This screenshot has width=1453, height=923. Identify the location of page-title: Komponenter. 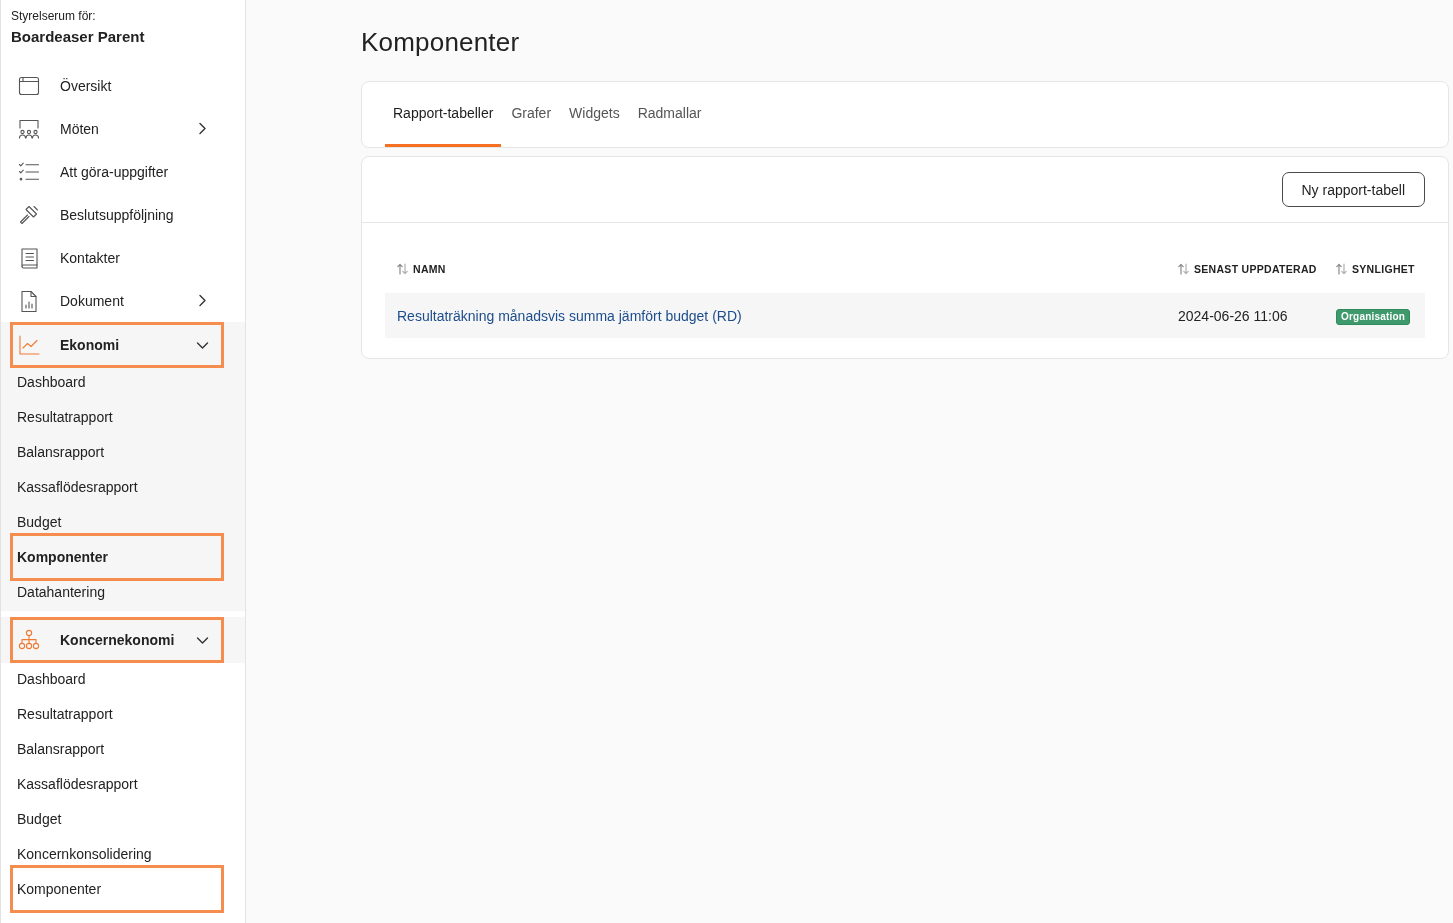
(440, 42).